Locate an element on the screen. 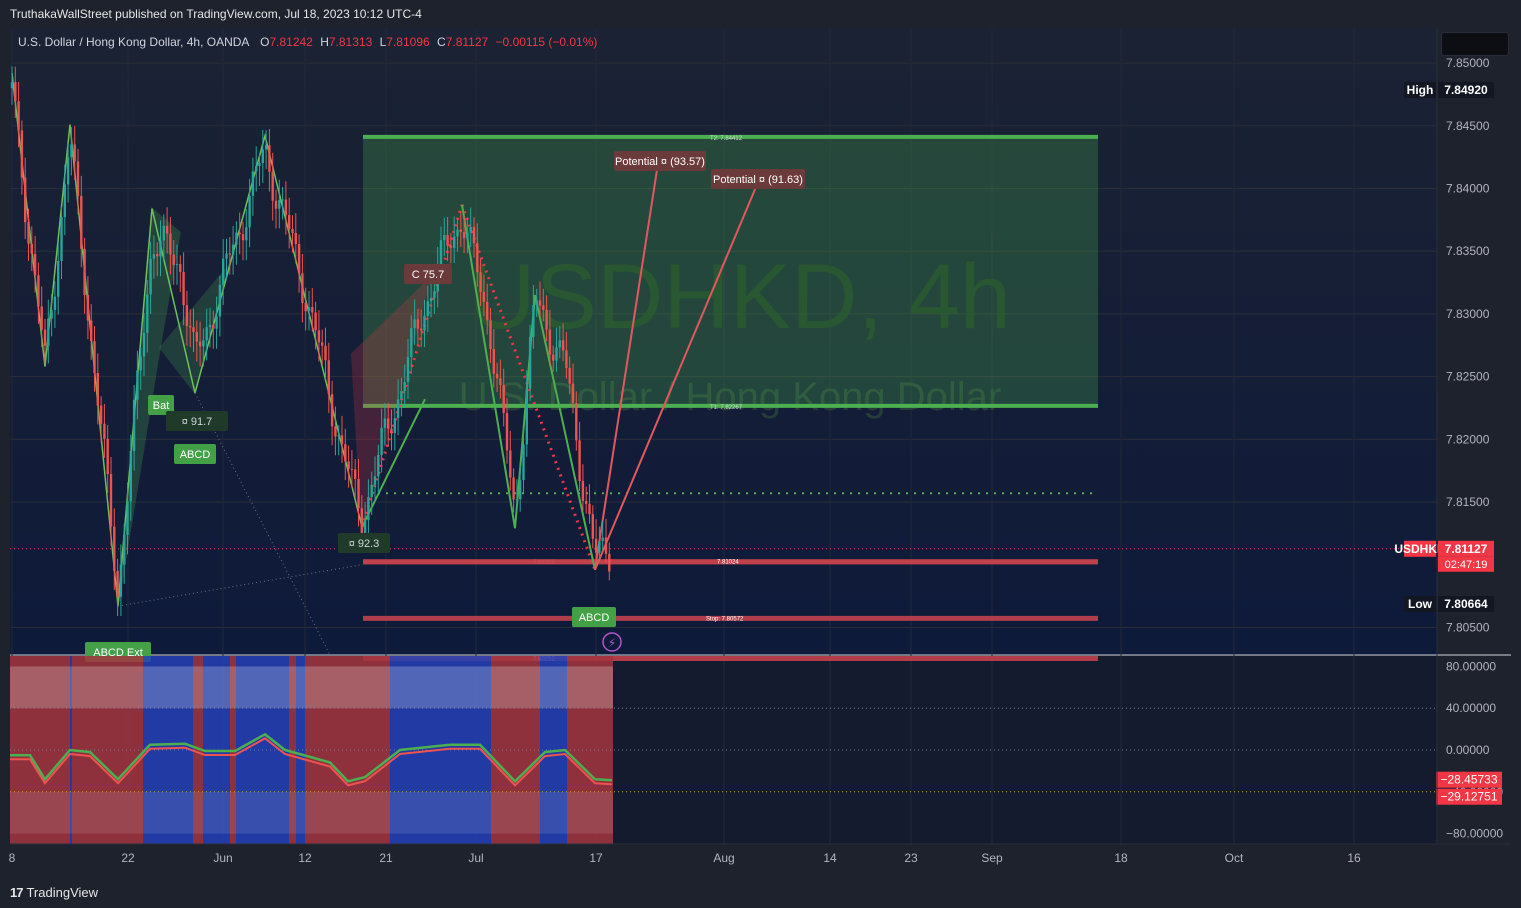 The height and width of the screenshot is (908, 1521). price-label-name: Low is located at coordinates (1420, 604).